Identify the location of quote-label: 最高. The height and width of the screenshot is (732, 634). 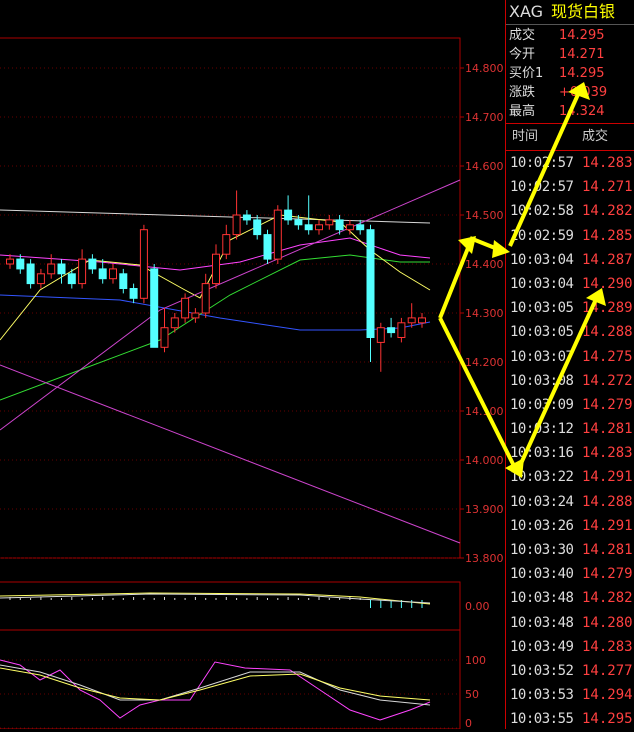
(522, 111).